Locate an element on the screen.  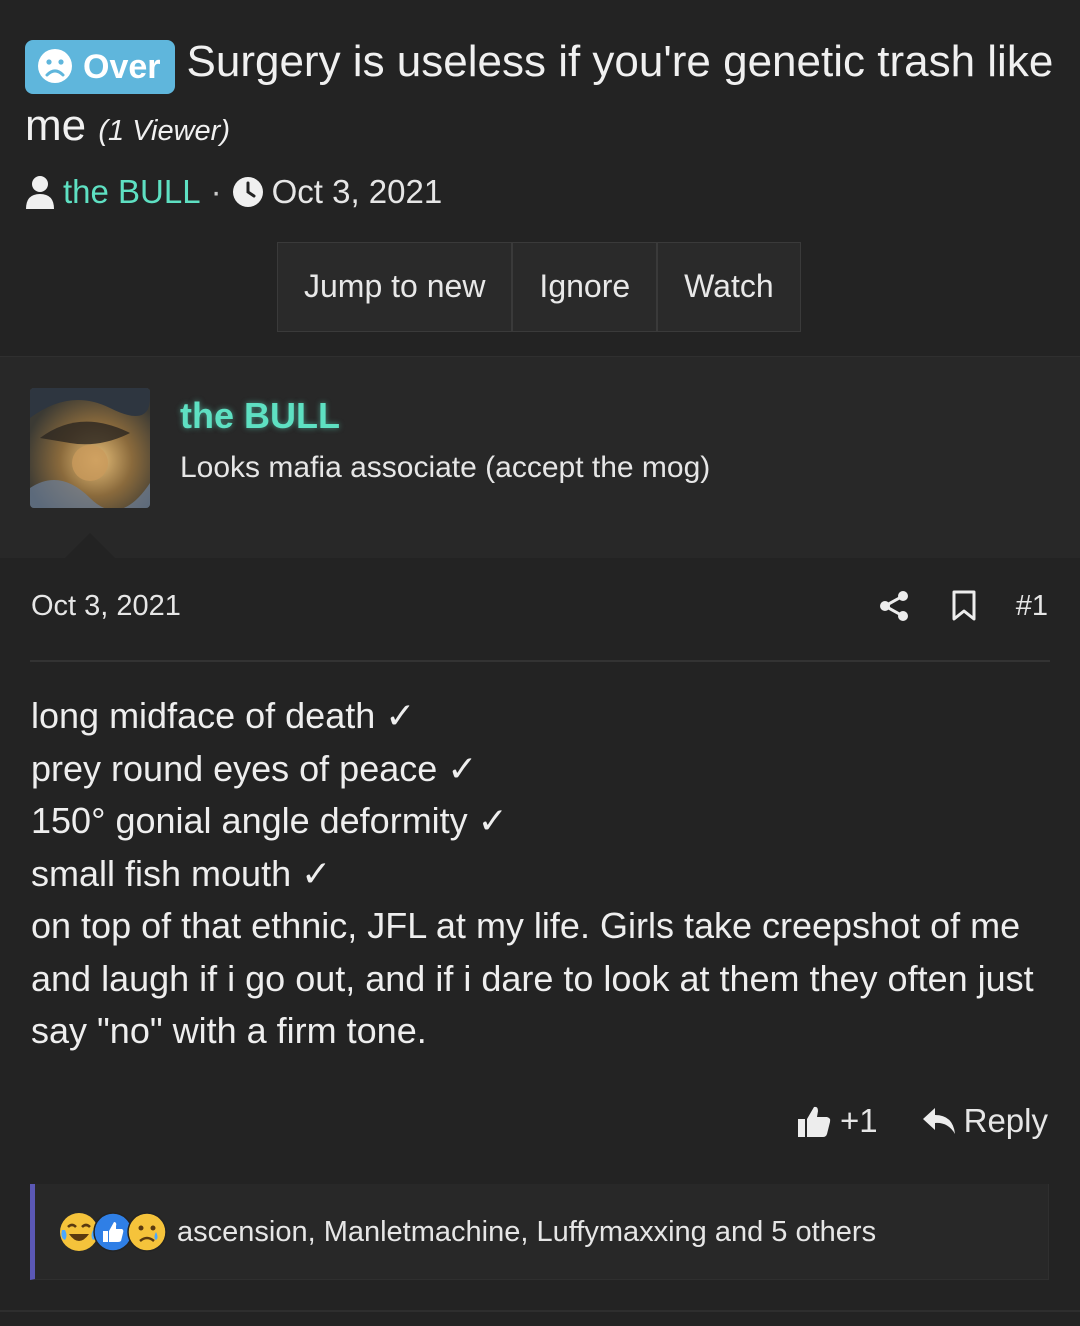
user-icon is located at coordinates (40, 192).